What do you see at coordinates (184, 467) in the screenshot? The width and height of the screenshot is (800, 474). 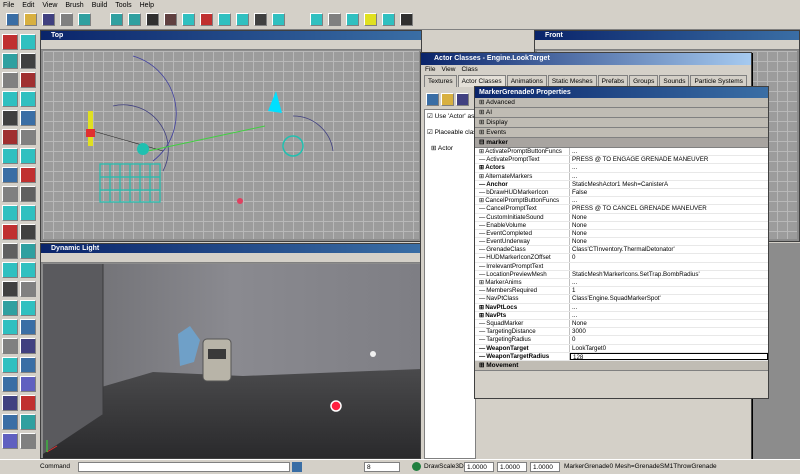 I see `command-input` at bounding box center [184, 467].